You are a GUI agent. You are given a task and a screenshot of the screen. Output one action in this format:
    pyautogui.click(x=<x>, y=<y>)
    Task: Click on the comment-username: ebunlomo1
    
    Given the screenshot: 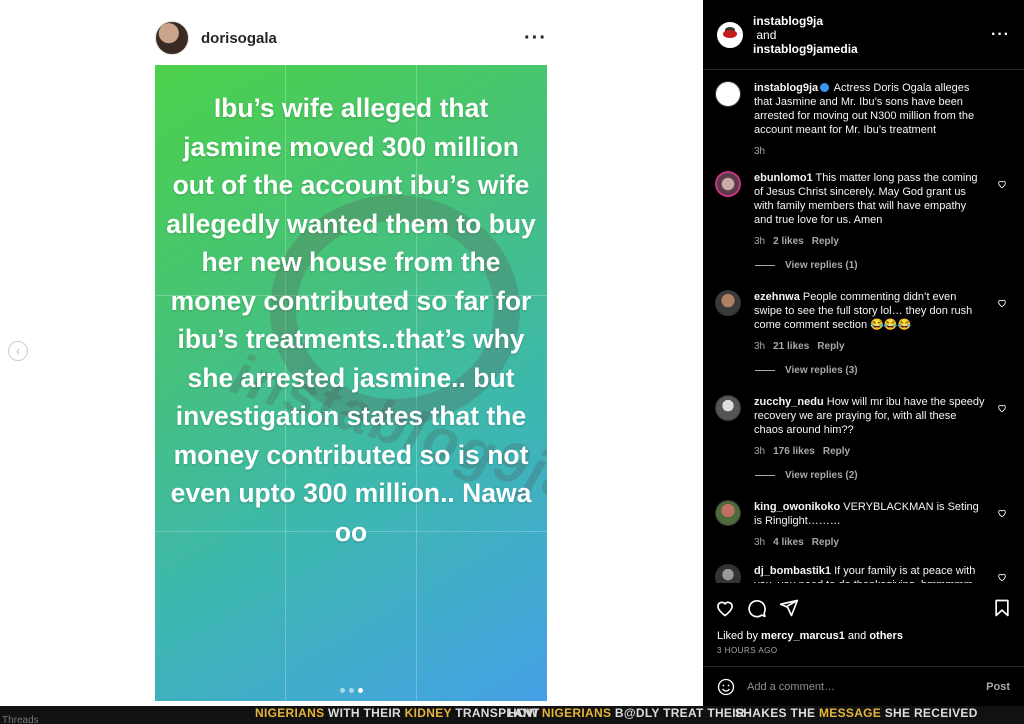 What is the action you would take?
    pyautogui.click(x=783, y=178)
    